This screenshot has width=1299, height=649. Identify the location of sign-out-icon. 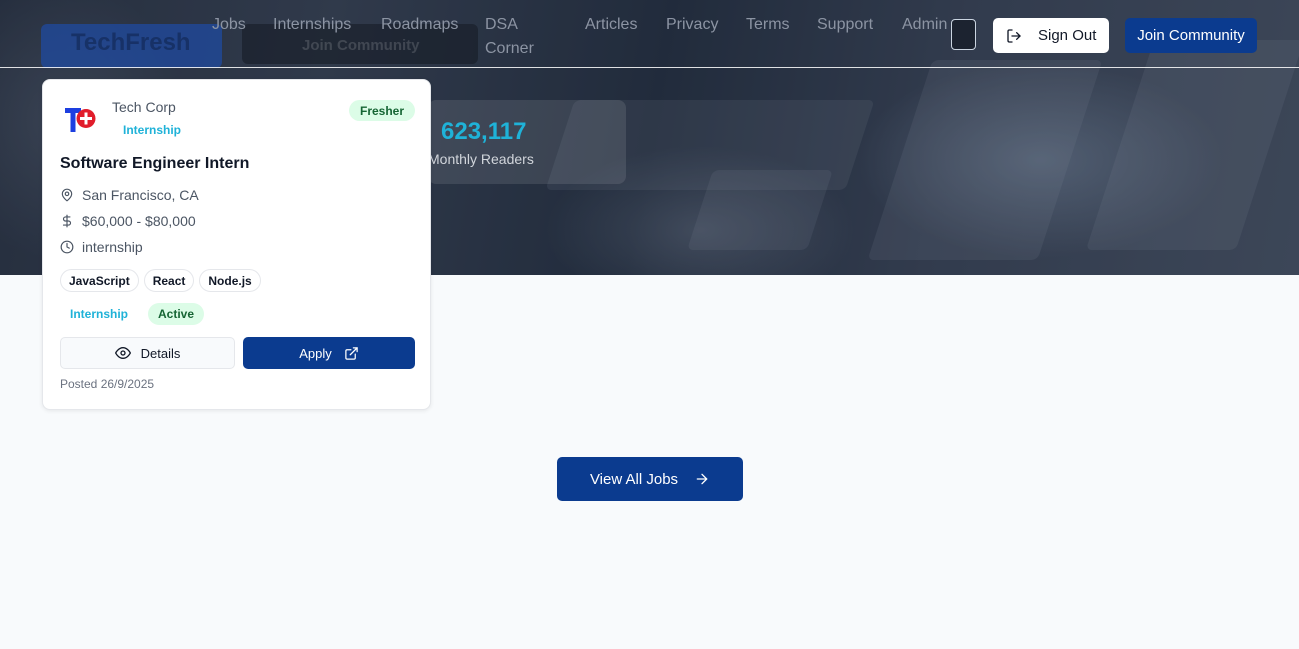
(1014, 35).